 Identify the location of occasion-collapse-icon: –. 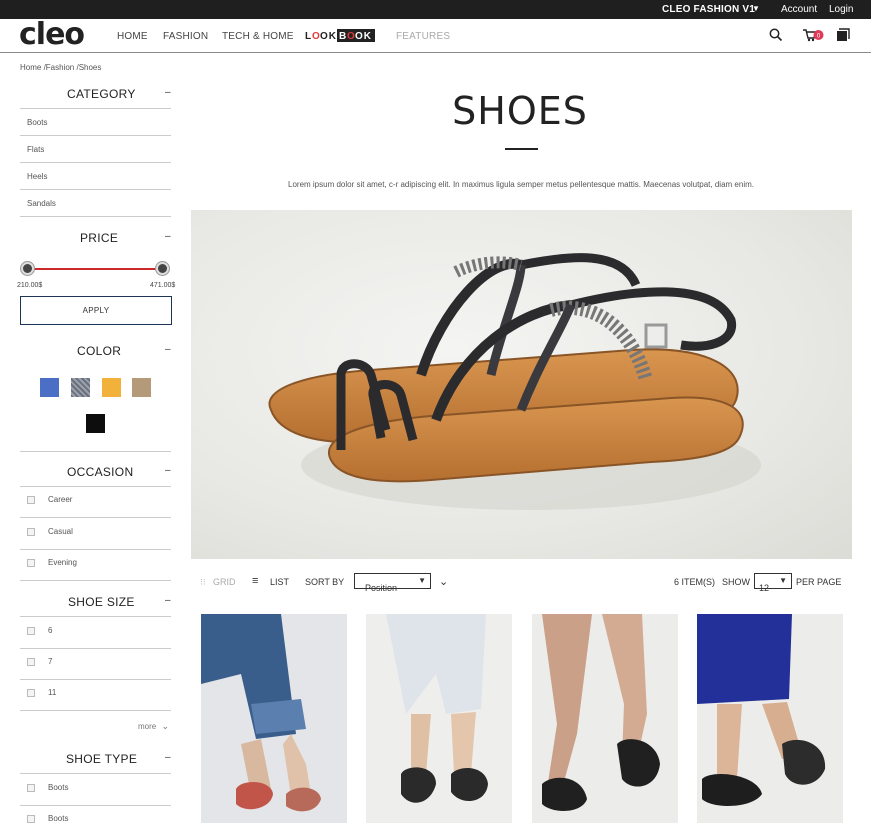
(168, 470).